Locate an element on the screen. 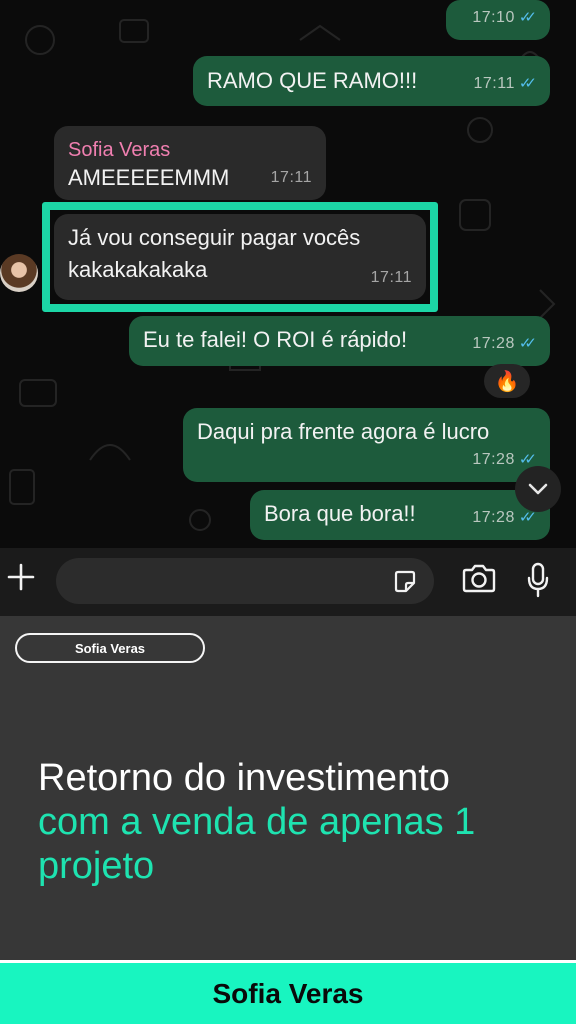 The image size is (576, 1024). footer-bar: Sofia Veras is located at coordinates (288, 992).